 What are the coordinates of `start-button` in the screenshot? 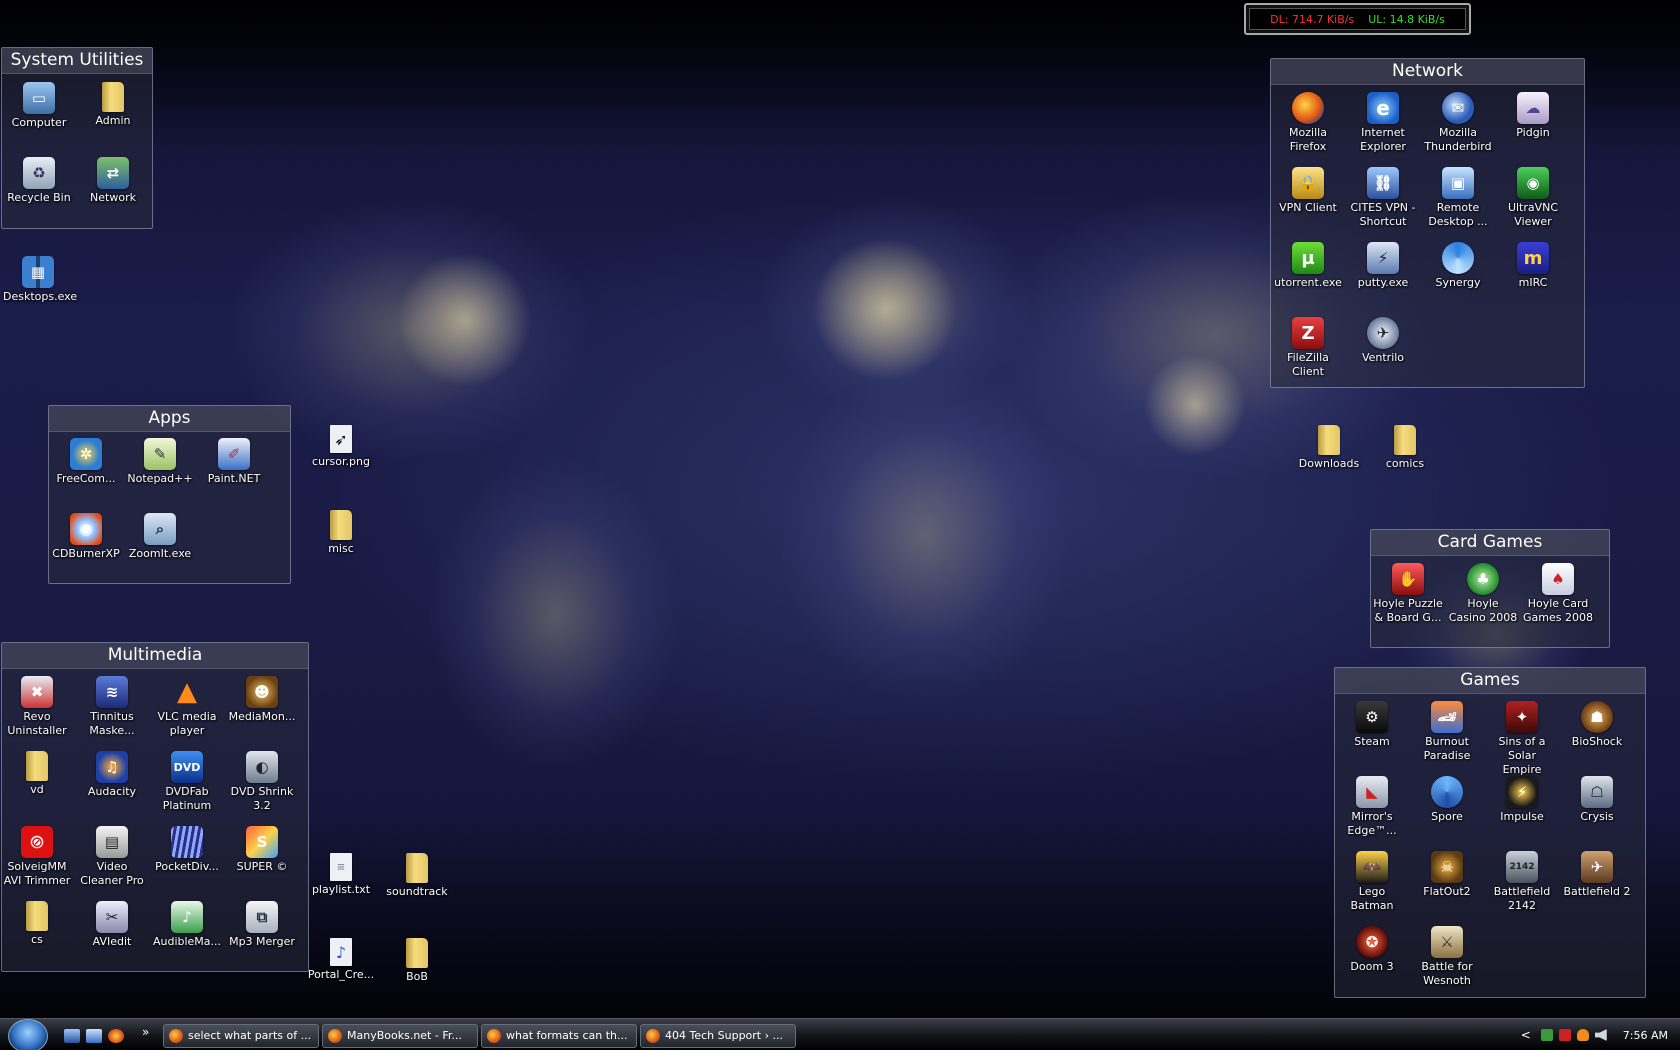 It's located at (28, 1034).